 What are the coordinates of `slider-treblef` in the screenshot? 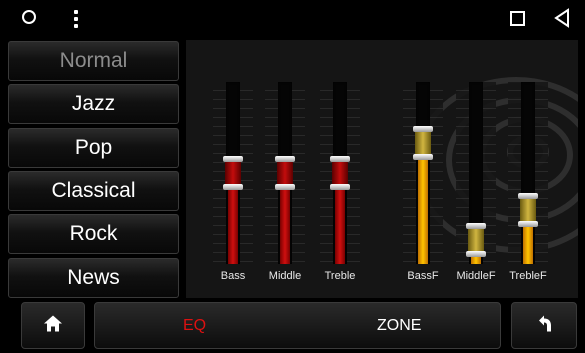 It's located at (528, 173).